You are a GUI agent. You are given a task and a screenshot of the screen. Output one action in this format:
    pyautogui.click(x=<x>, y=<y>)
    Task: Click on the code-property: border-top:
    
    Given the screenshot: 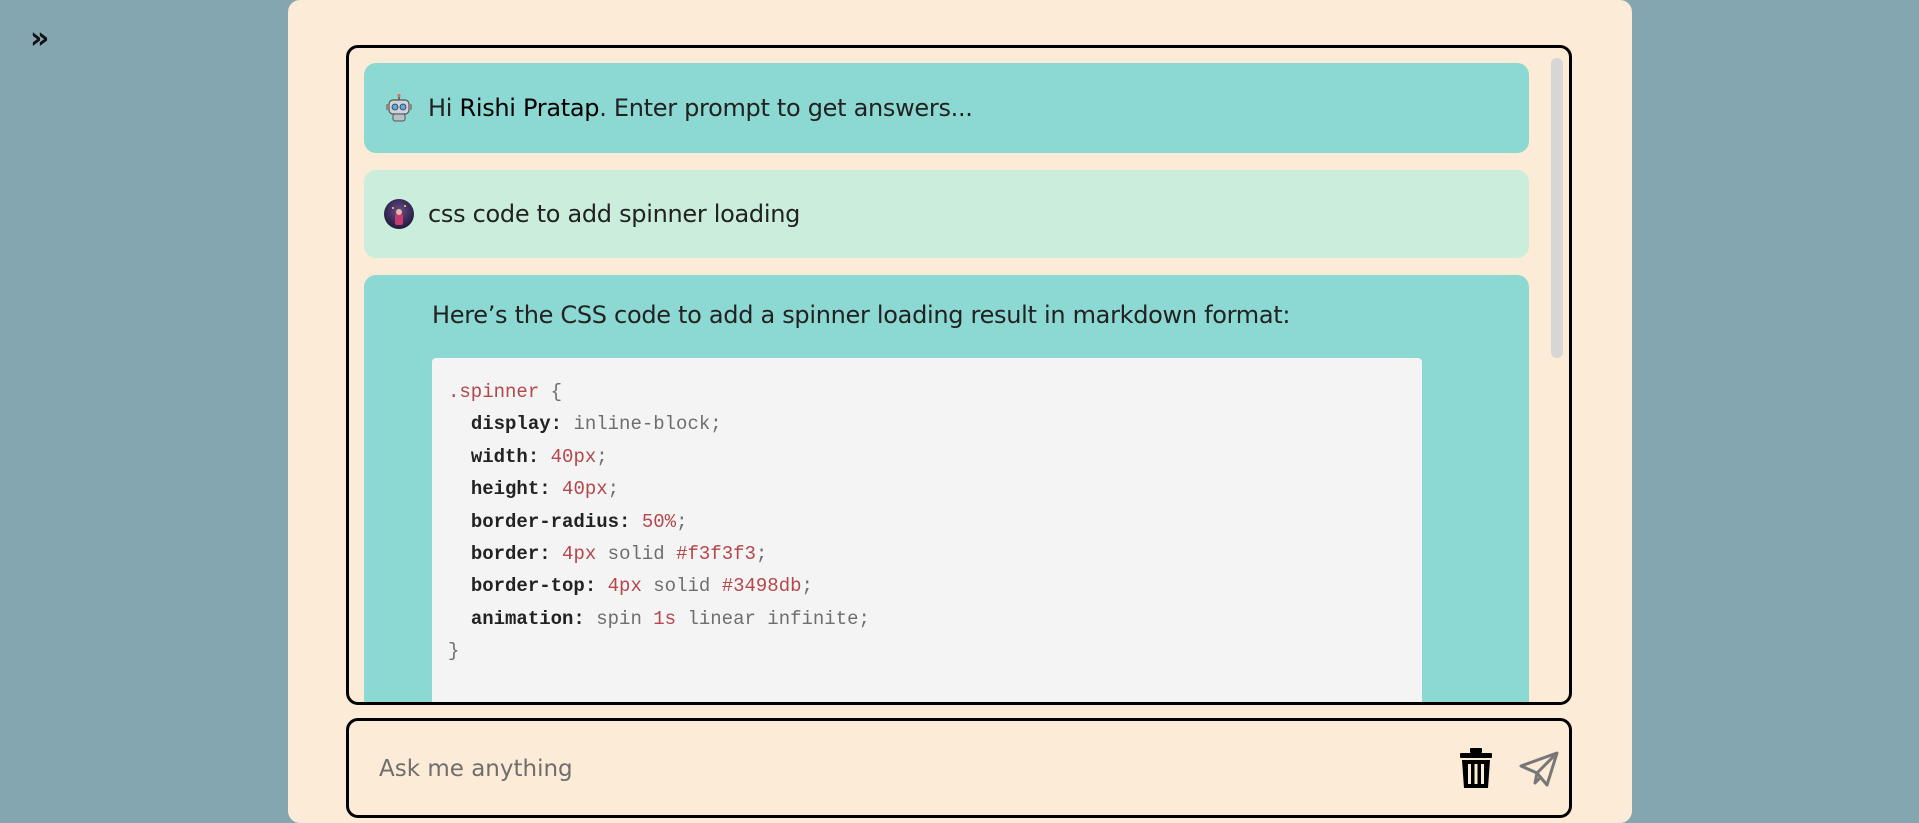 What is the action you would take?
    pyautogui.click(x=533, y=586)
    